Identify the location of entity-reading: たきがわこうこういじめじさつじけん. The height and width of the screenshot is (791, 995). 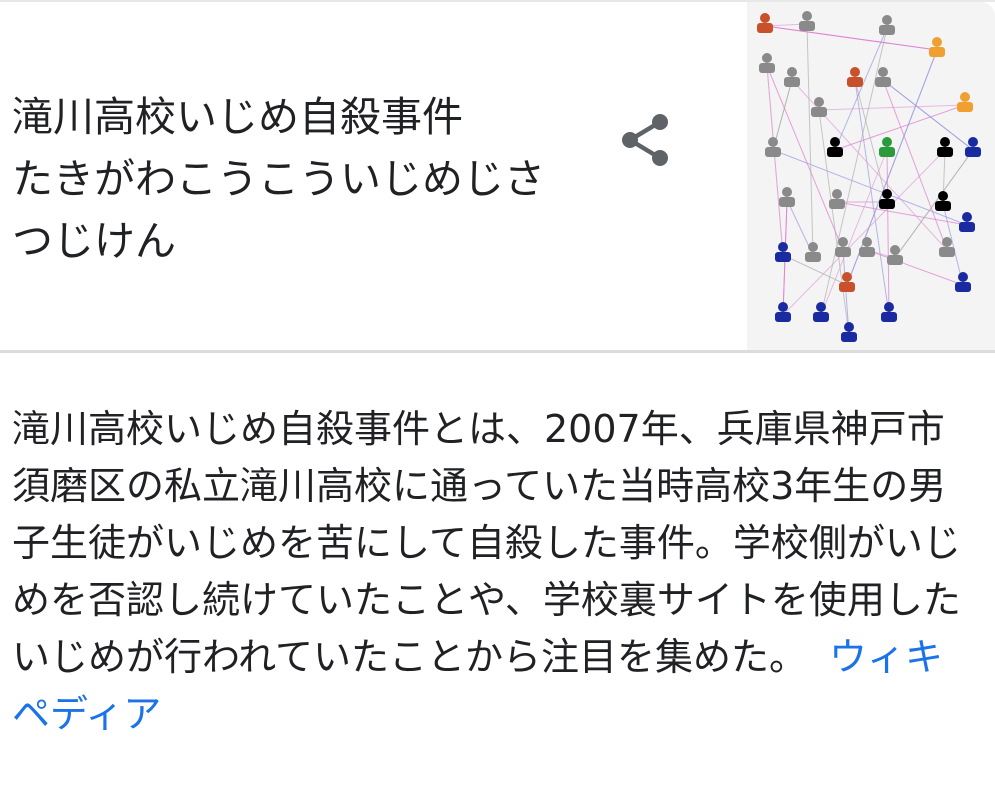
(278, 210).